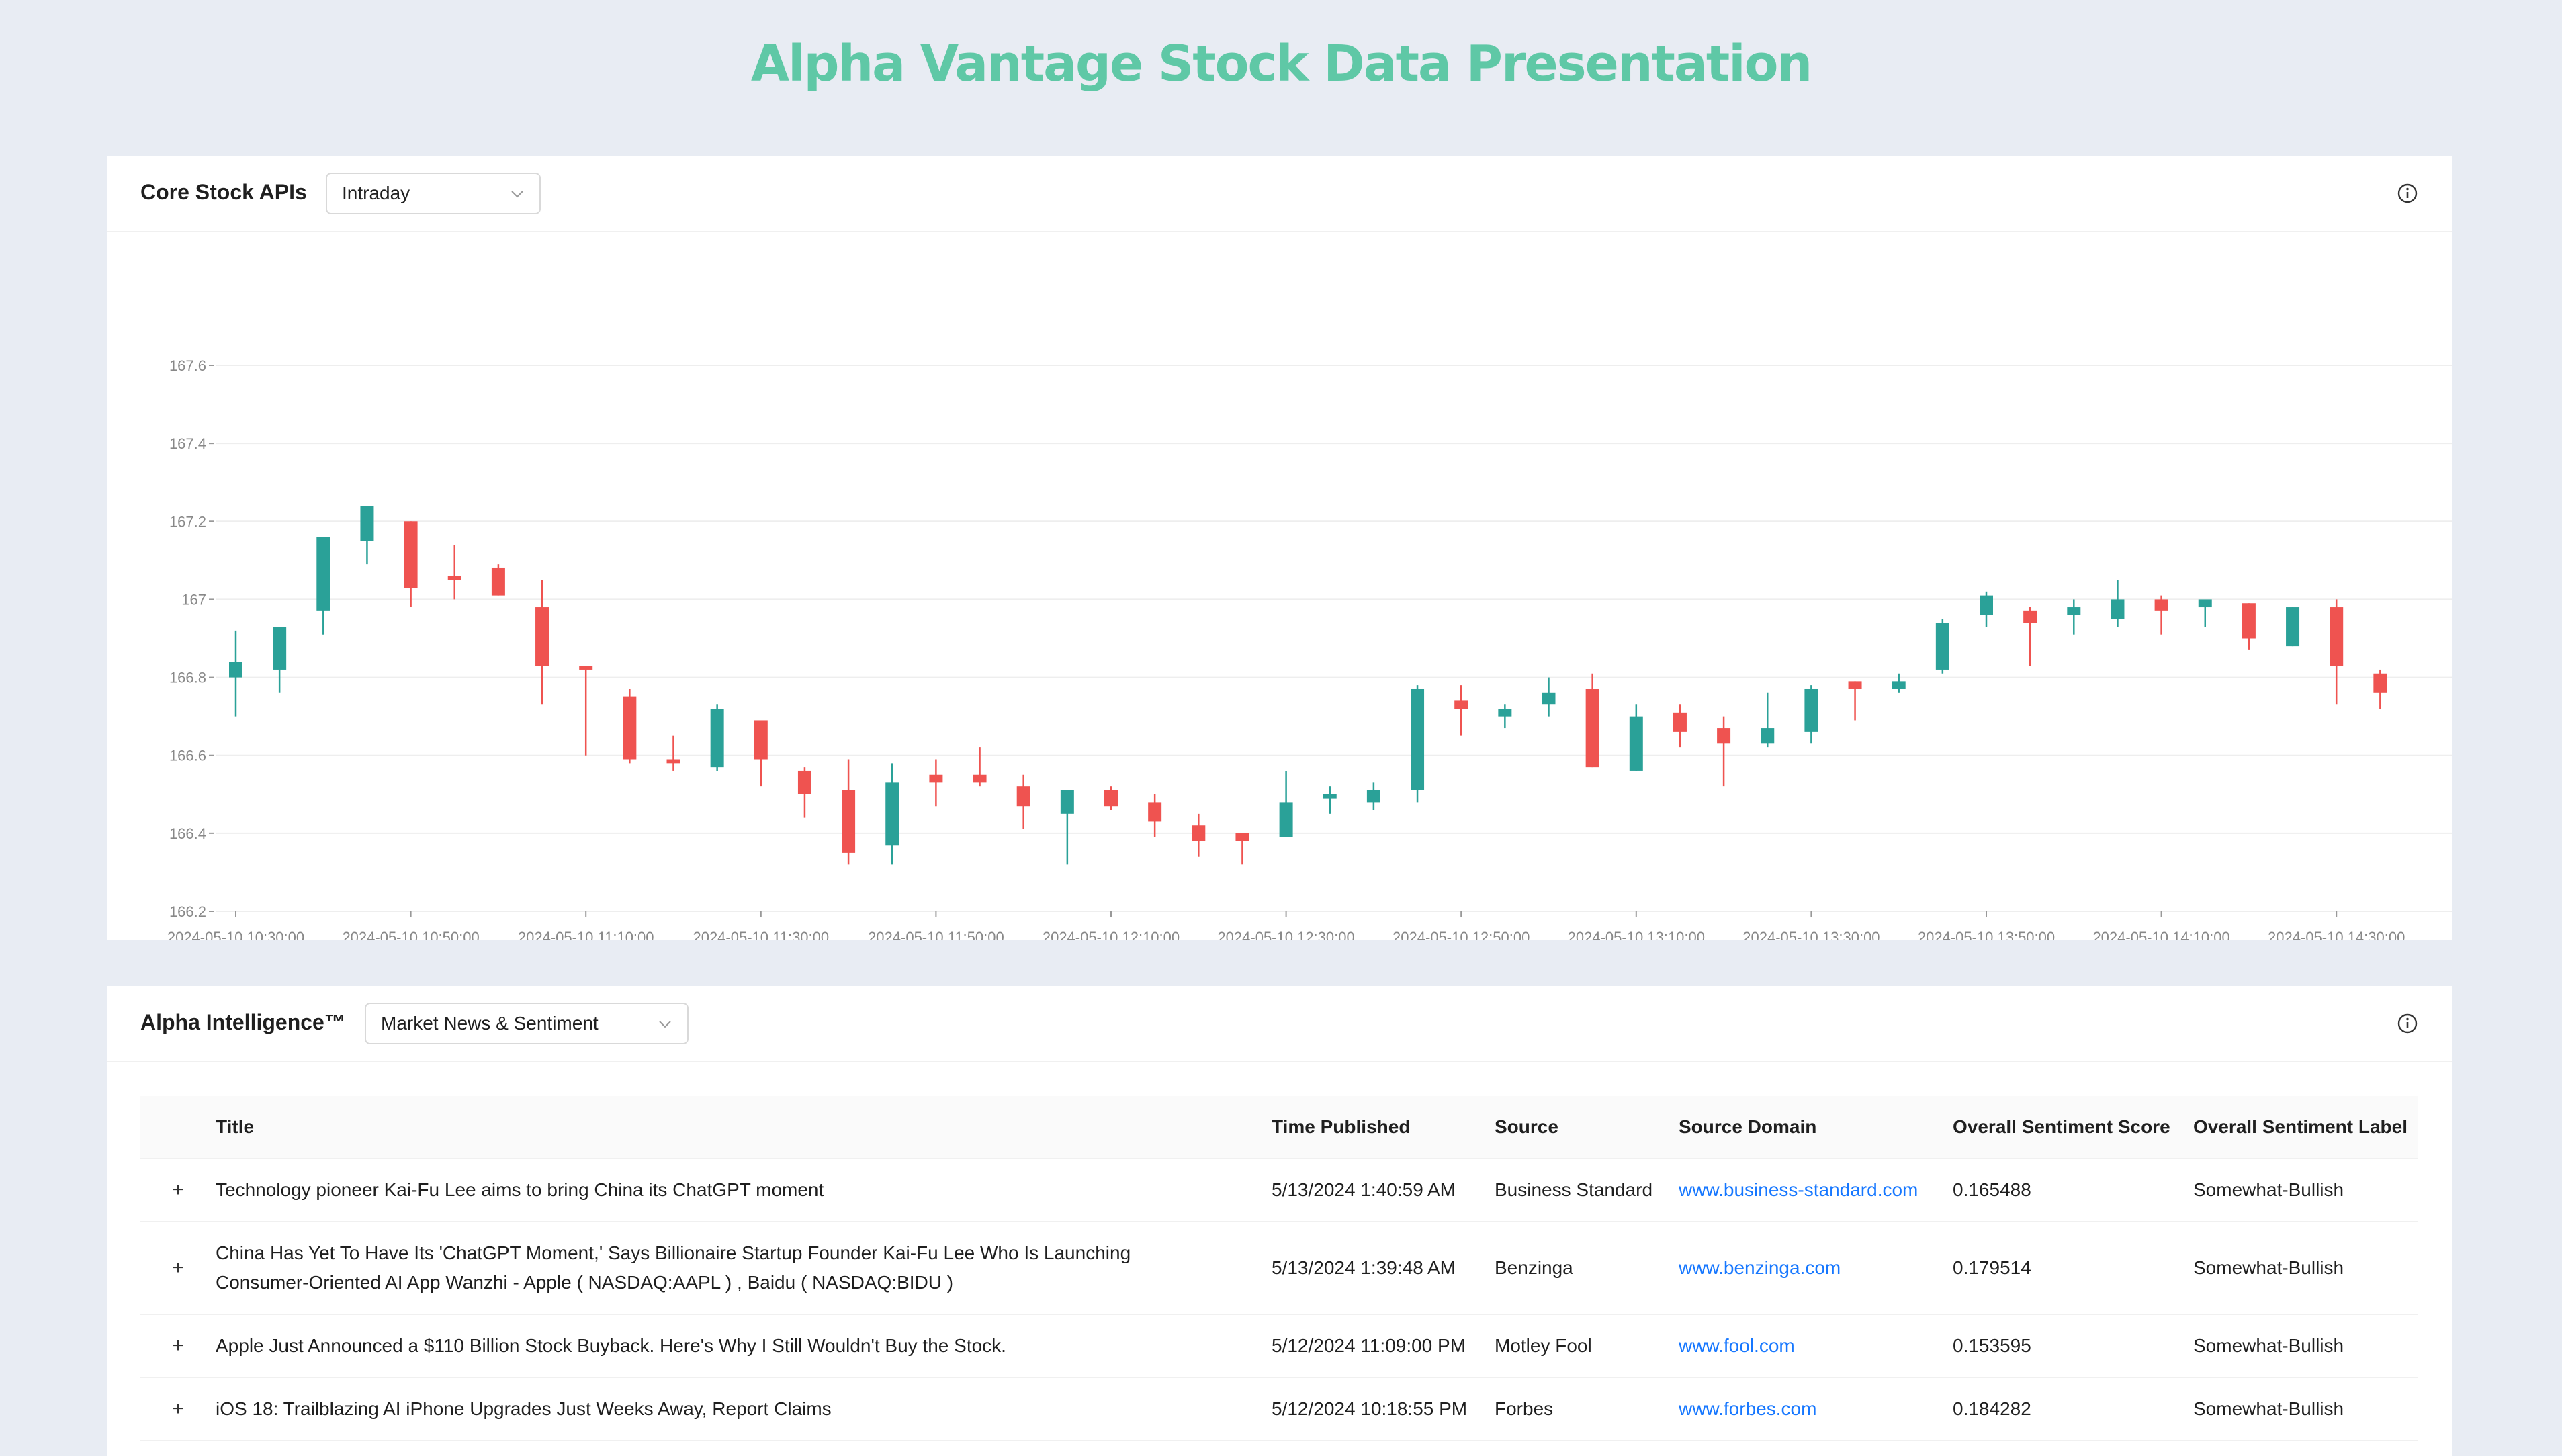  Describe the element at coordinates (744, 1127) in the screenshot. I see `column-header-title: Title` at that location.